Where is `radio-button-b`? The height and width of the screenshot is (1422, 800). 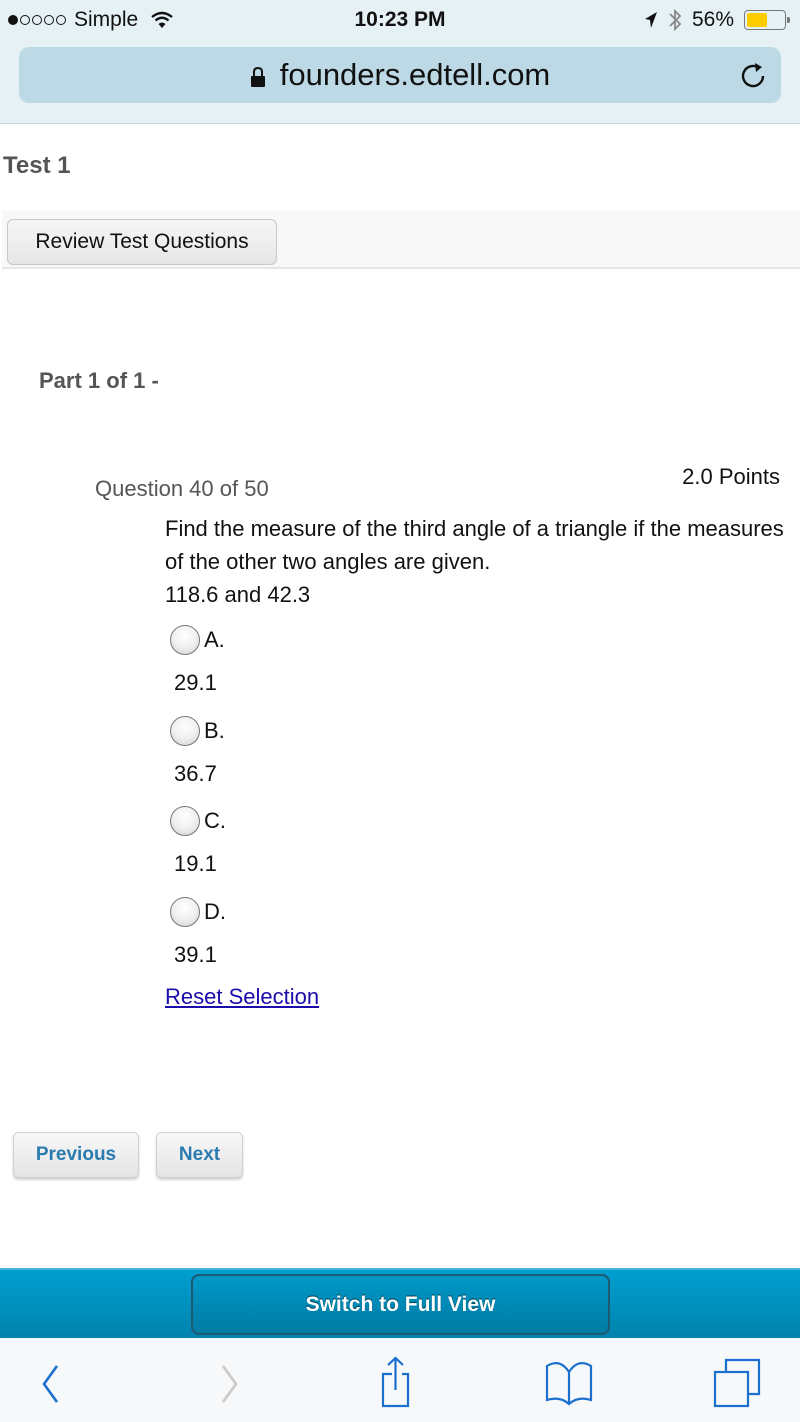 radio-button-b is located at coordinates (185, 730).